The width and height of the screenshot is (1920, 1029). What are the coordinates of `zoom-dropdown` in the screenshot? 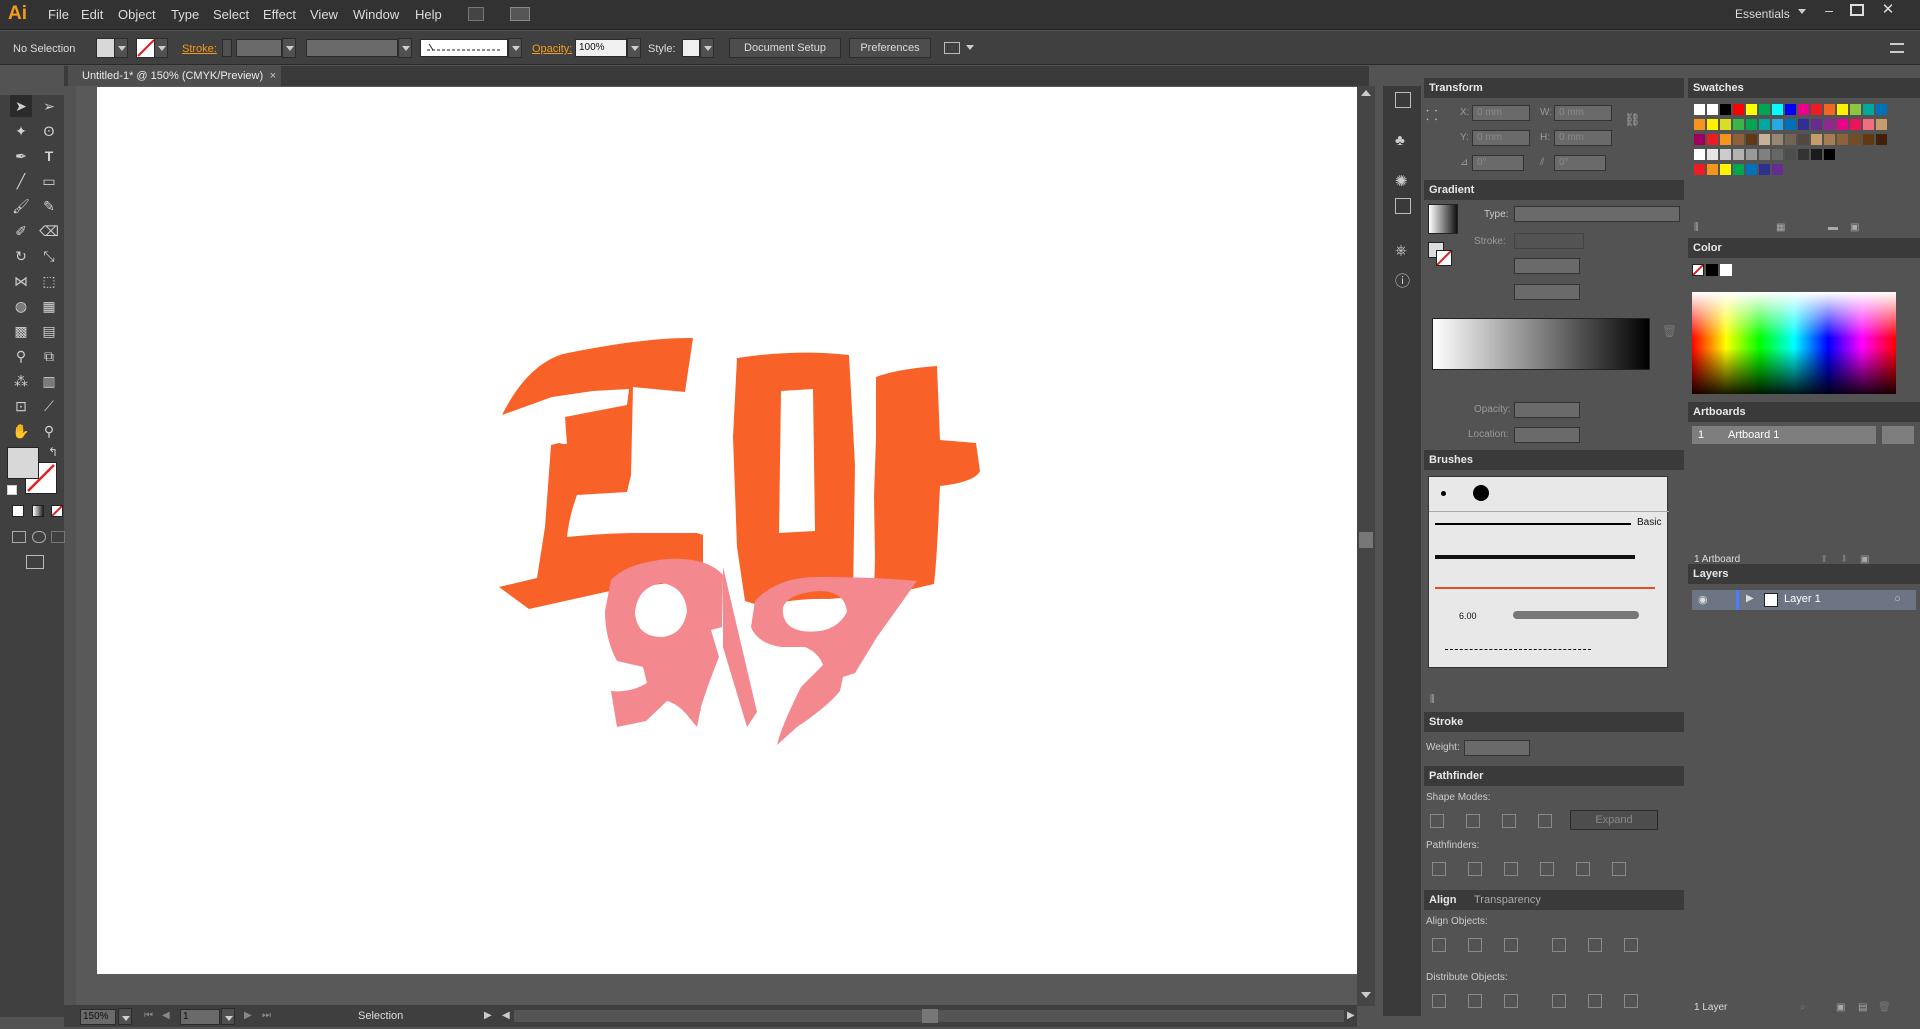 It's located at (125, 1016).